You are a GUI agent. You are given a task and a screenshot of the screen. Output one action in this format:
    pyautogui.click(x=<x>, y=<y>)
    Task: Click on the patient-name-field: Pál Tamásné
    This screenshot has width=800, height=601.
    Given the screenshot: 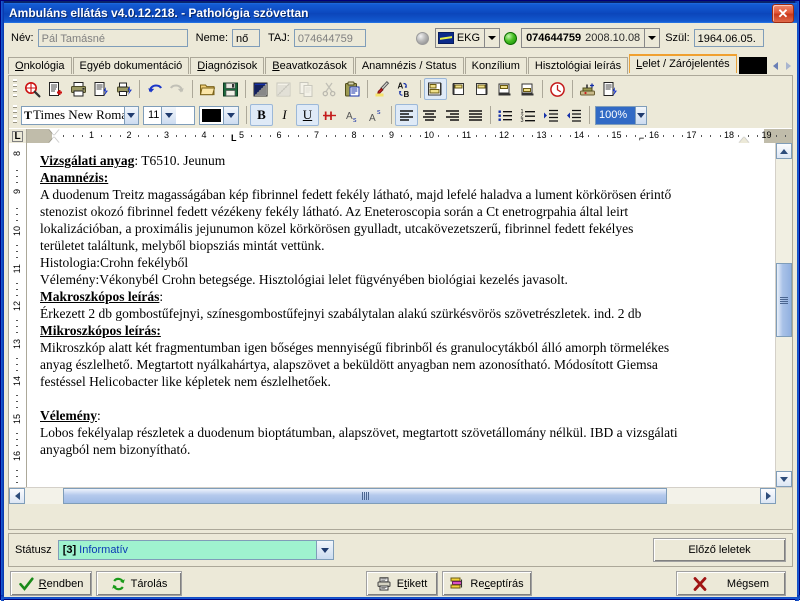 What is the action you would take?
    pyautogui.click(x=112, y=38)
    